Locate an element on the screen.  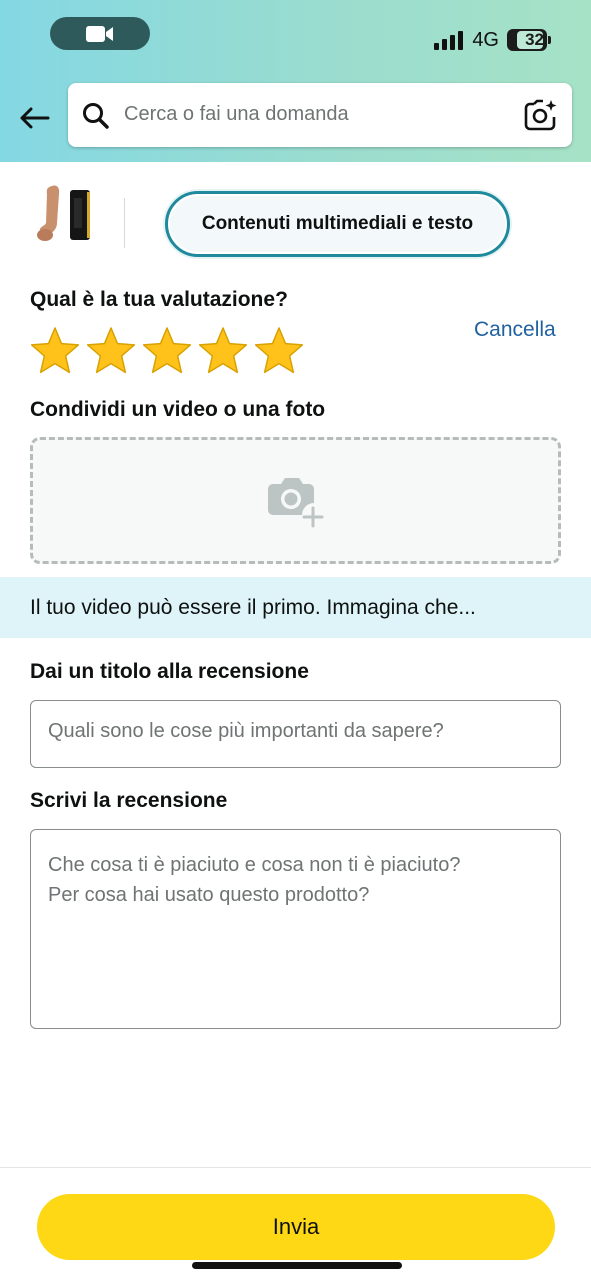
add-photo-icon is located at coordinates (296, 503).